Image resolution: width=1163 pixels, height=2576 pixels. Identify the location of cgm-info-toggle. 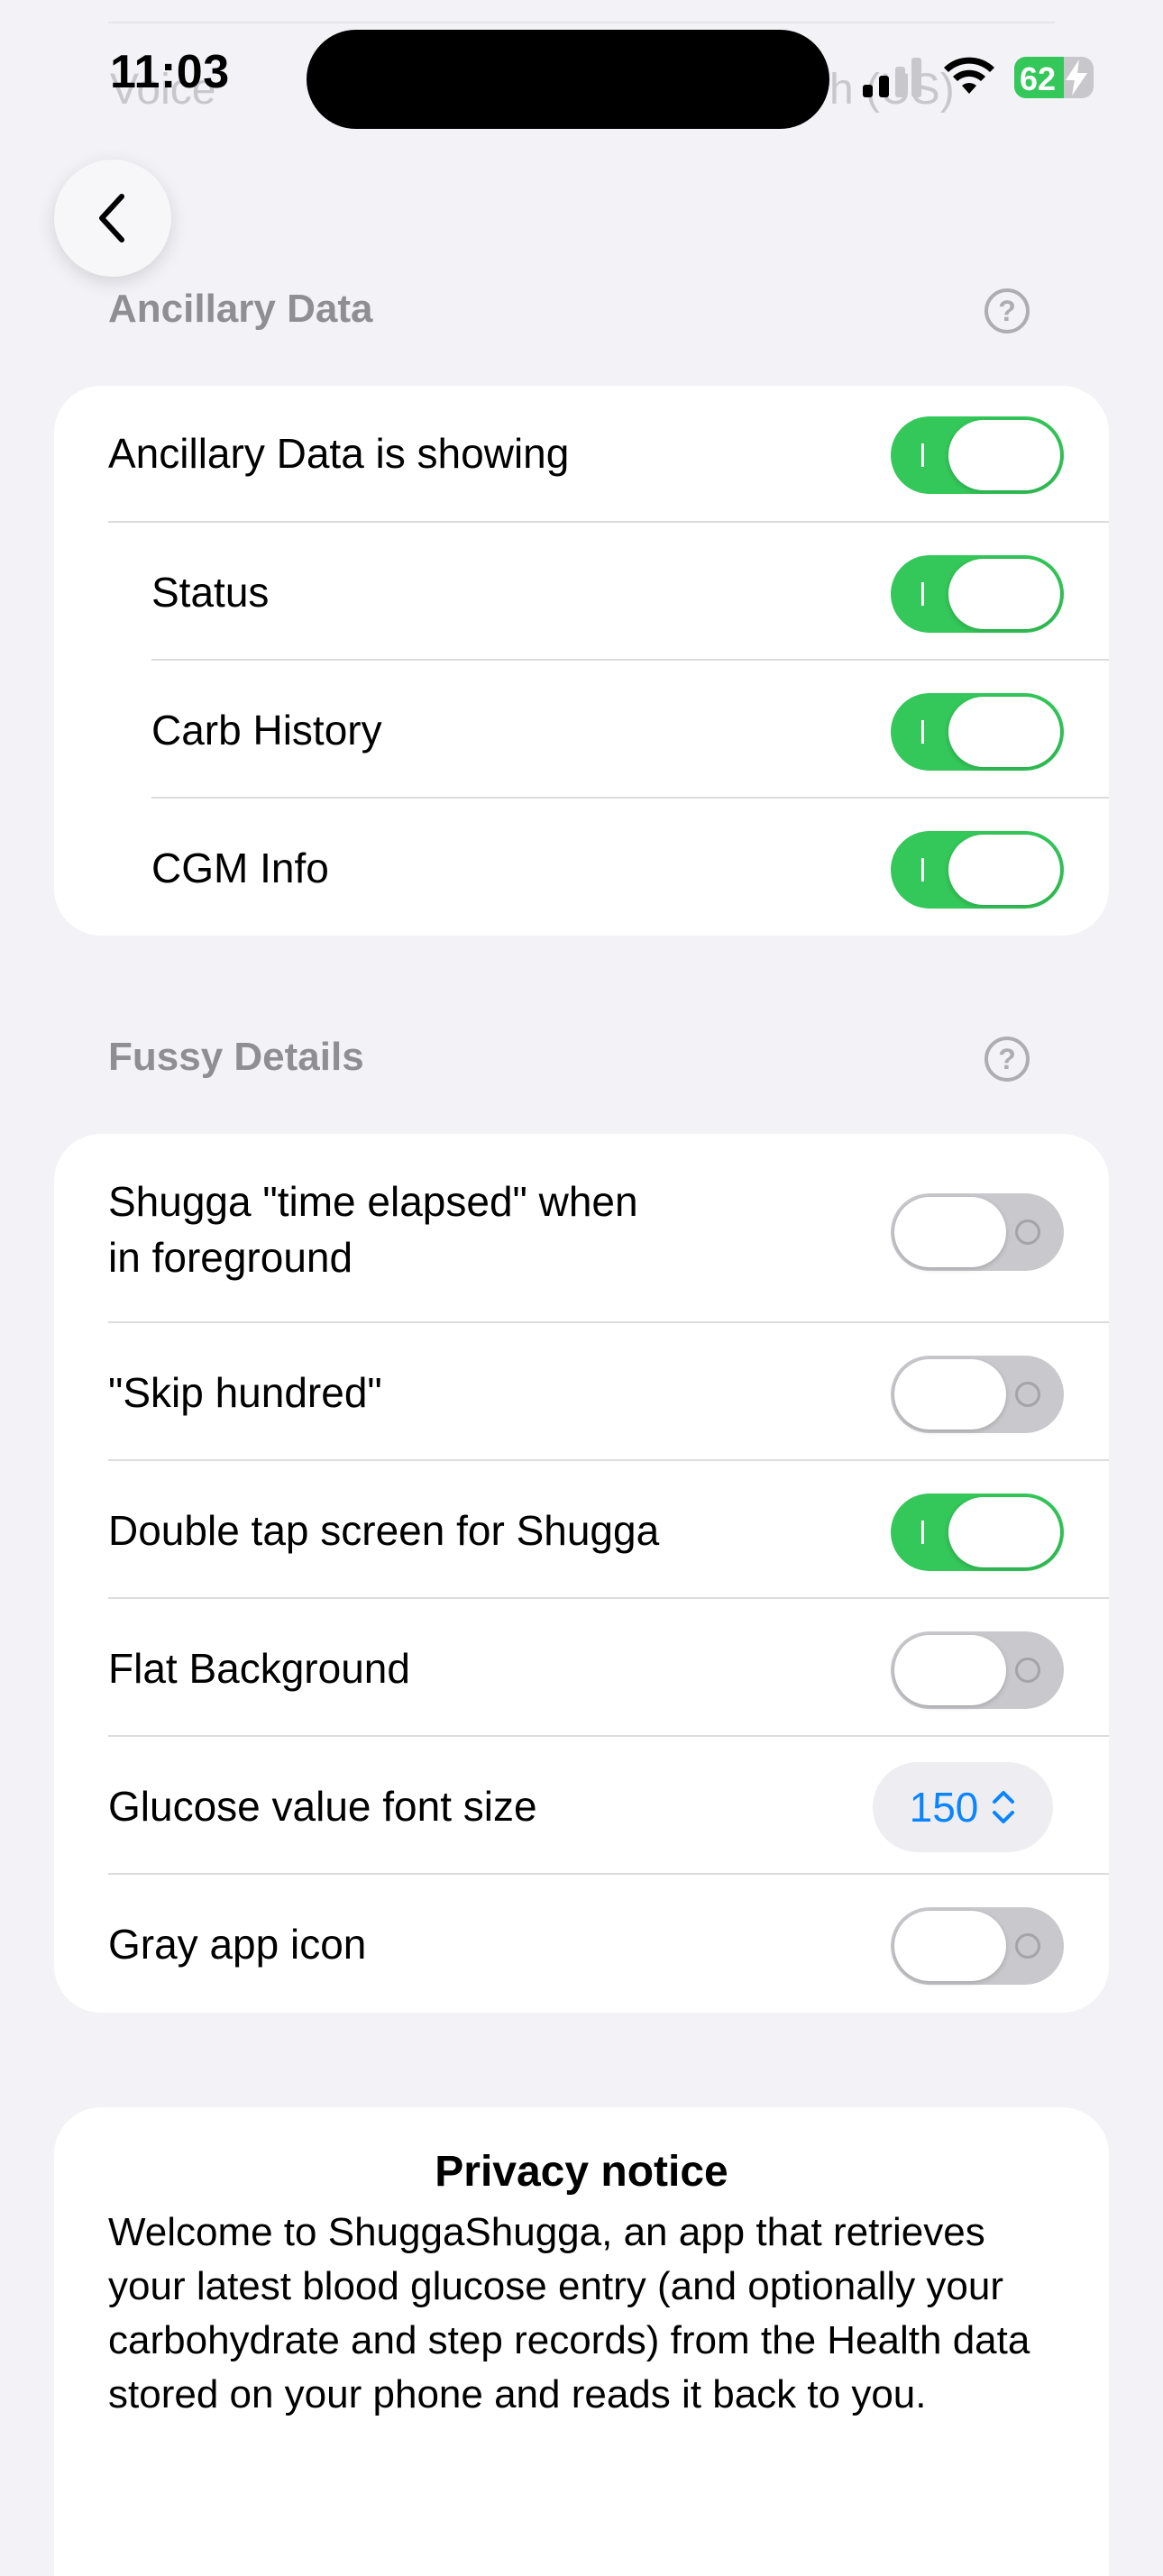
(977, 870).